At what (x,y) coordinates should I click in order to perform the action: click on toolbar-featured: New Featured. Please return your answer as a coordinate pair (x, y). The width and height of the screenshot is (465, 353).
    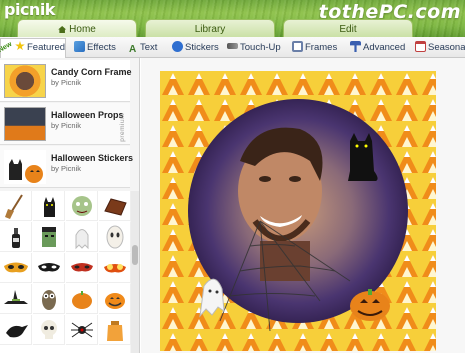
    Looking at the image, I should click on (33, 48).